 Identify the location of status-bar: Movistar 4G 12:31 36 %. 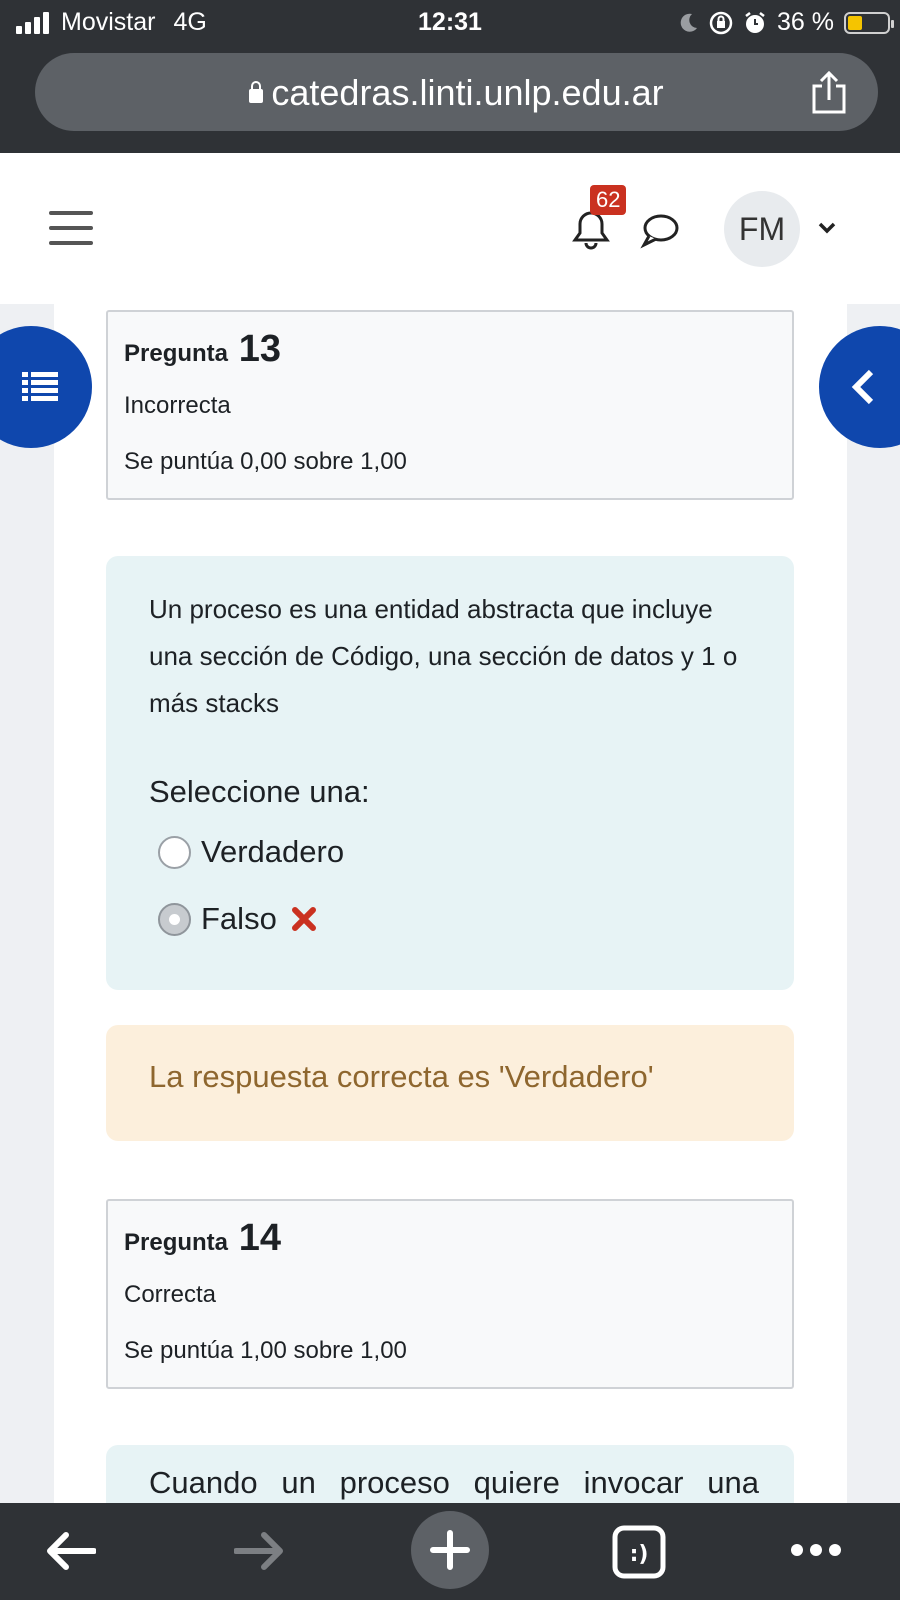
(450, 23).